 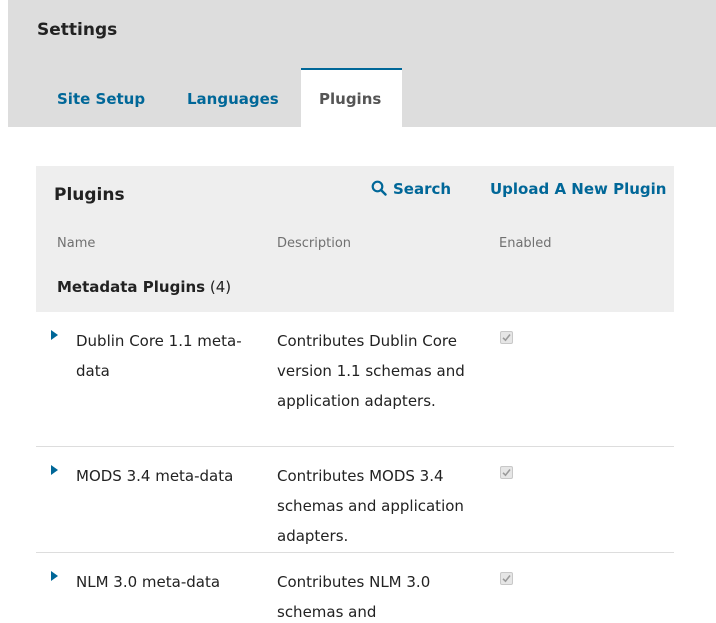 I want to click on category-row: Metadata Plugins (4), so click(x=144, y=287).